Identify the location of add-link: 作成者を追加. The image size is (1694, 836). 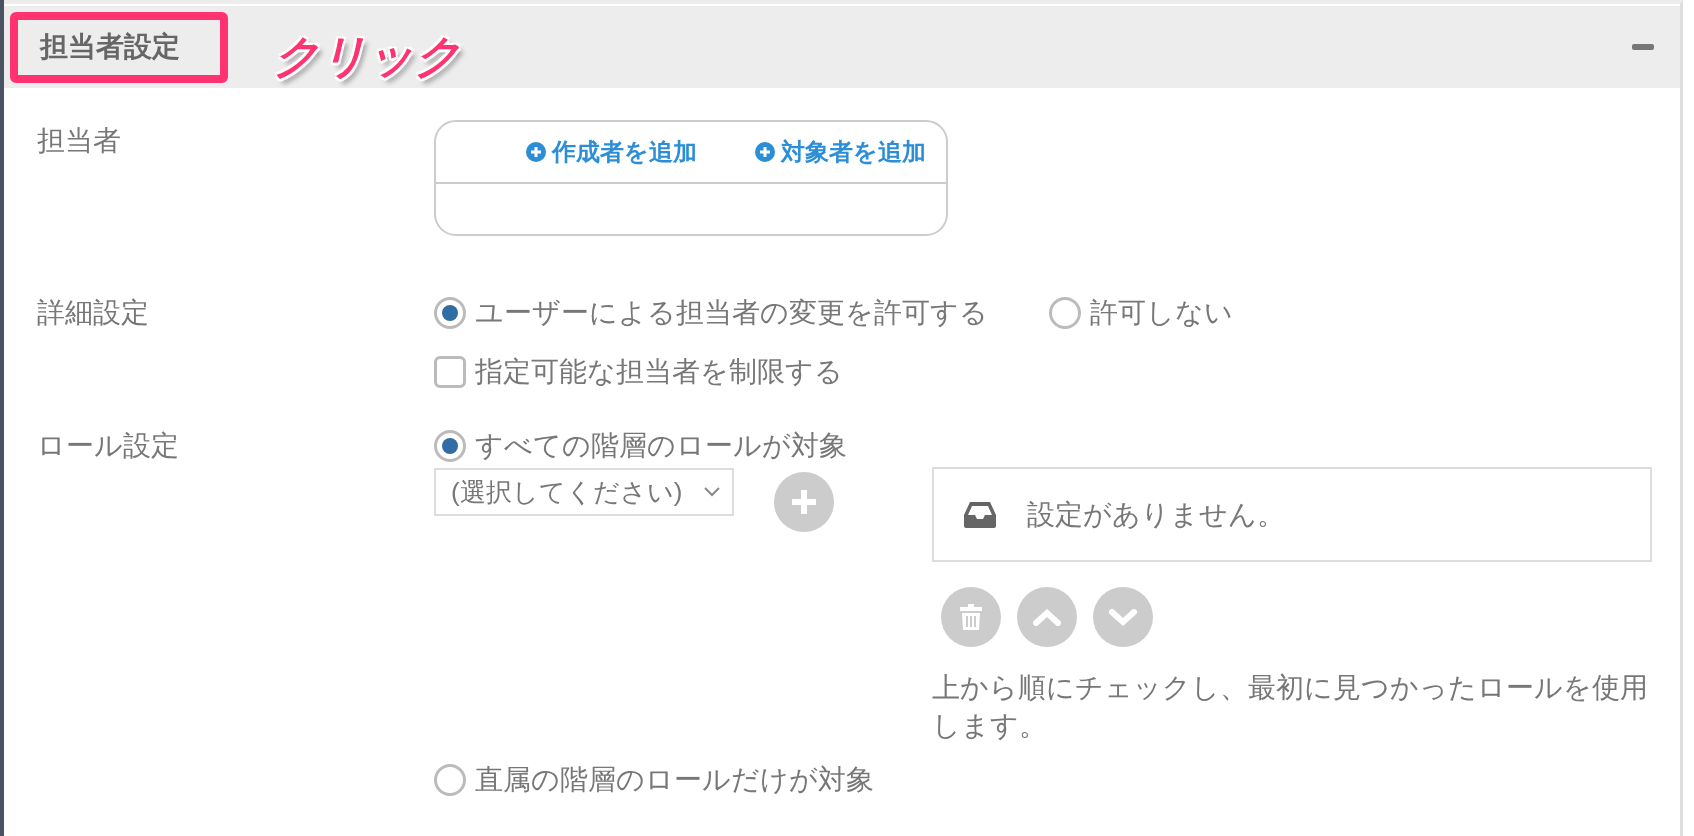
(611, 152).